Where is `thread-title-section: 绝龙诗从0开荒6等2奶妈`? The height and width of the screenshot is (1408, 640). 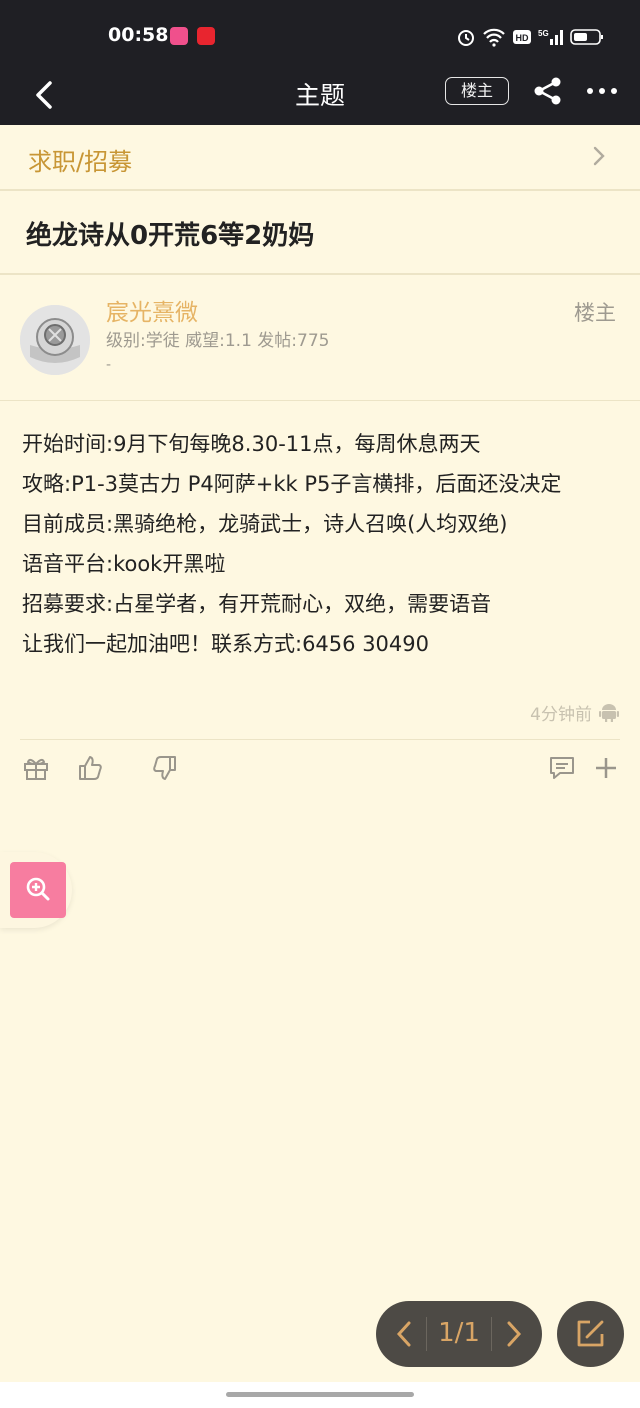 thread-title-section: 绝龙诗从0开荒6等2奶妈 is located at coordinates (320, 233).